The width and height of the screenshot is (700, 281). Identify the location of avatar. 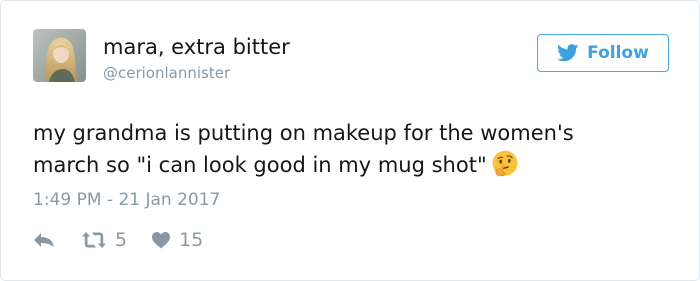
(59, 55).